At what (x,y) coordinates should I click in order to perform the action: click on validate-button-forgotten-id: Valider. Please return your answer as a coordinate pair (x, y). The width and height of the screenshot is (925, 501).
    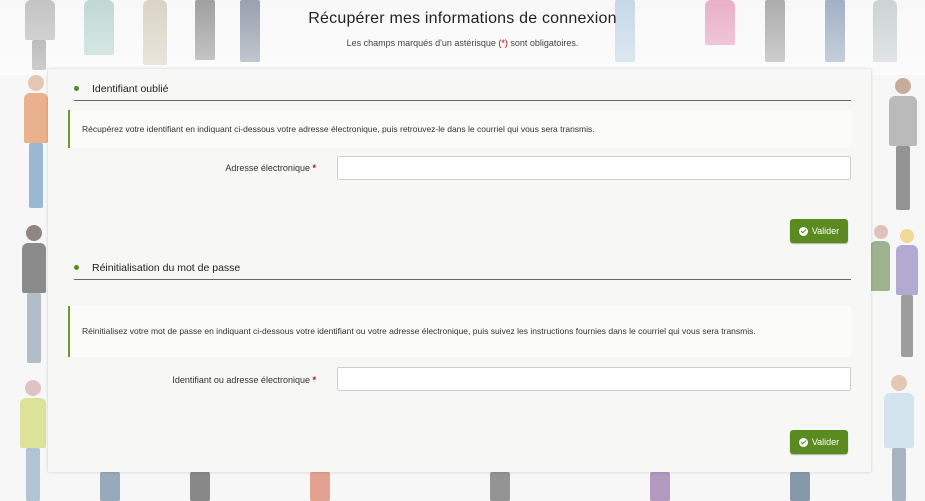
    Looking at the image, I should click on (819, 231).